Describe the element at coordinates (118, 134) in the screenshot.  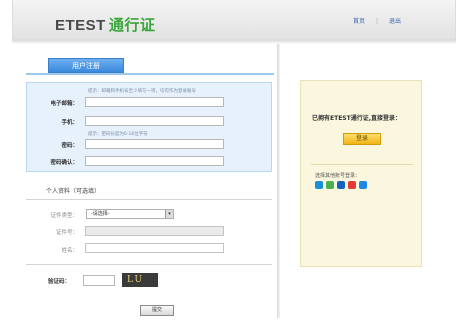
I see `password-hint: 提示：密码长度为6-16位字符` at that location.